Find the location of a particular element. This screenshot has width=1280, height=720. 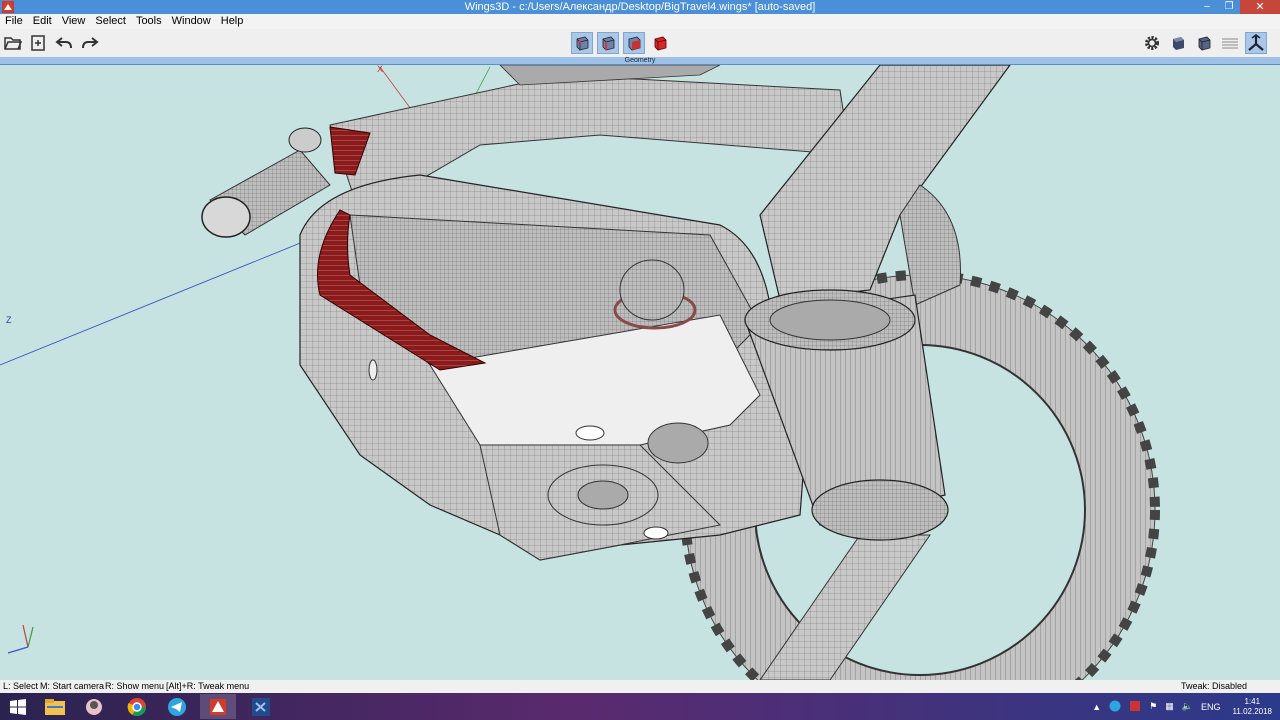

geometry-window-label: Geometry is located at coordinates (640, 61).